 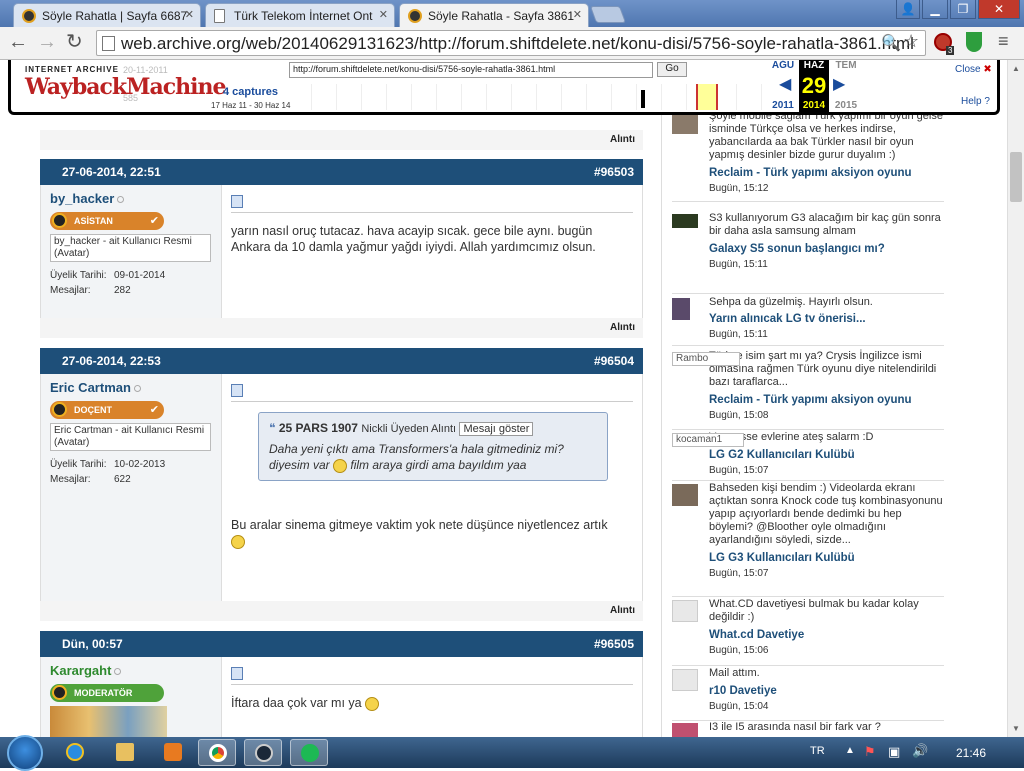 What do you see at coordinates (963, 9) in the screenshot?
I see `maximize-button: ❐` at bounding box center [963, 9].